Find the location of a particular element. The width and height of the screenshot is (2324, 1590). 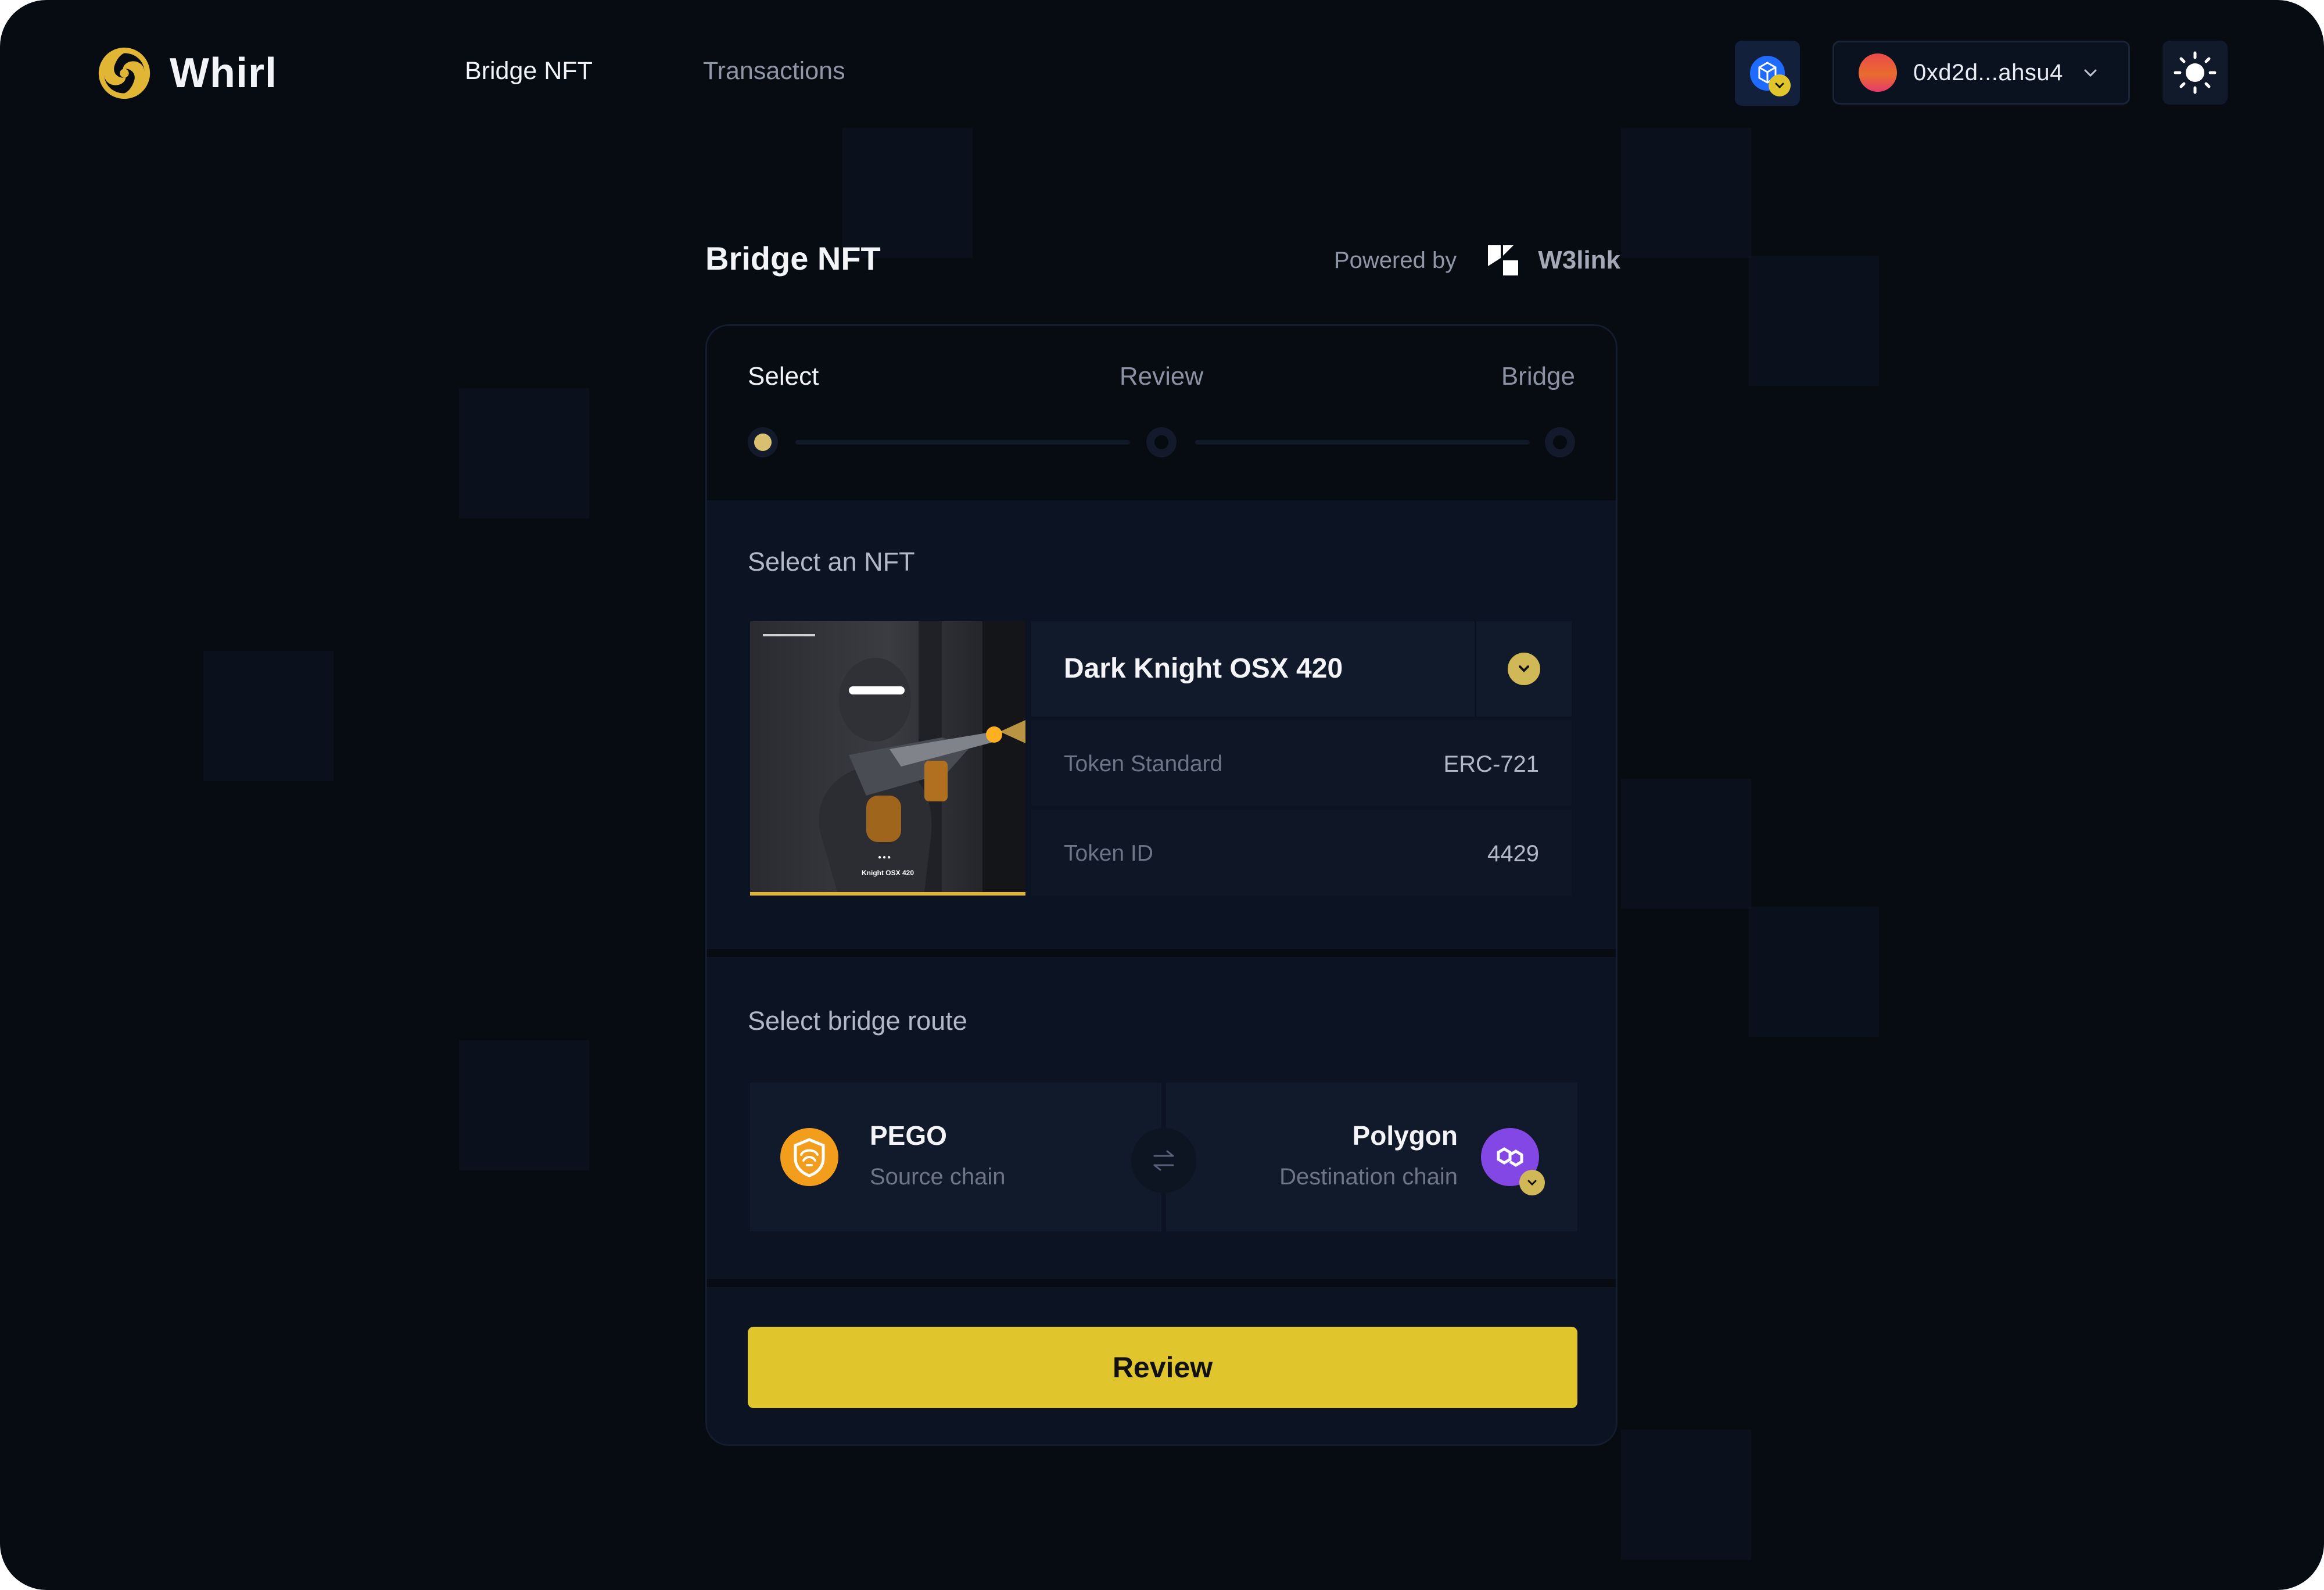

step-node-bridge is located at coordinates (1560, 442).